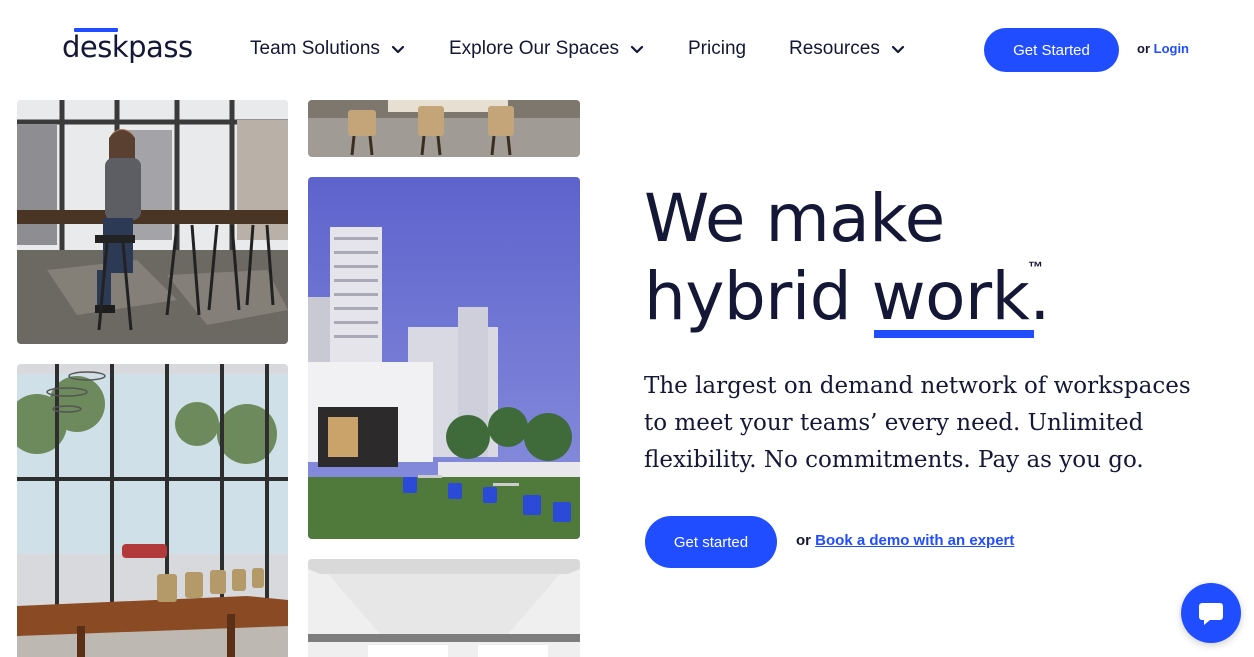 This screenshot has width=1254, height=657. I want to click on headline-line-2: hybrid work., so click(904, 298).